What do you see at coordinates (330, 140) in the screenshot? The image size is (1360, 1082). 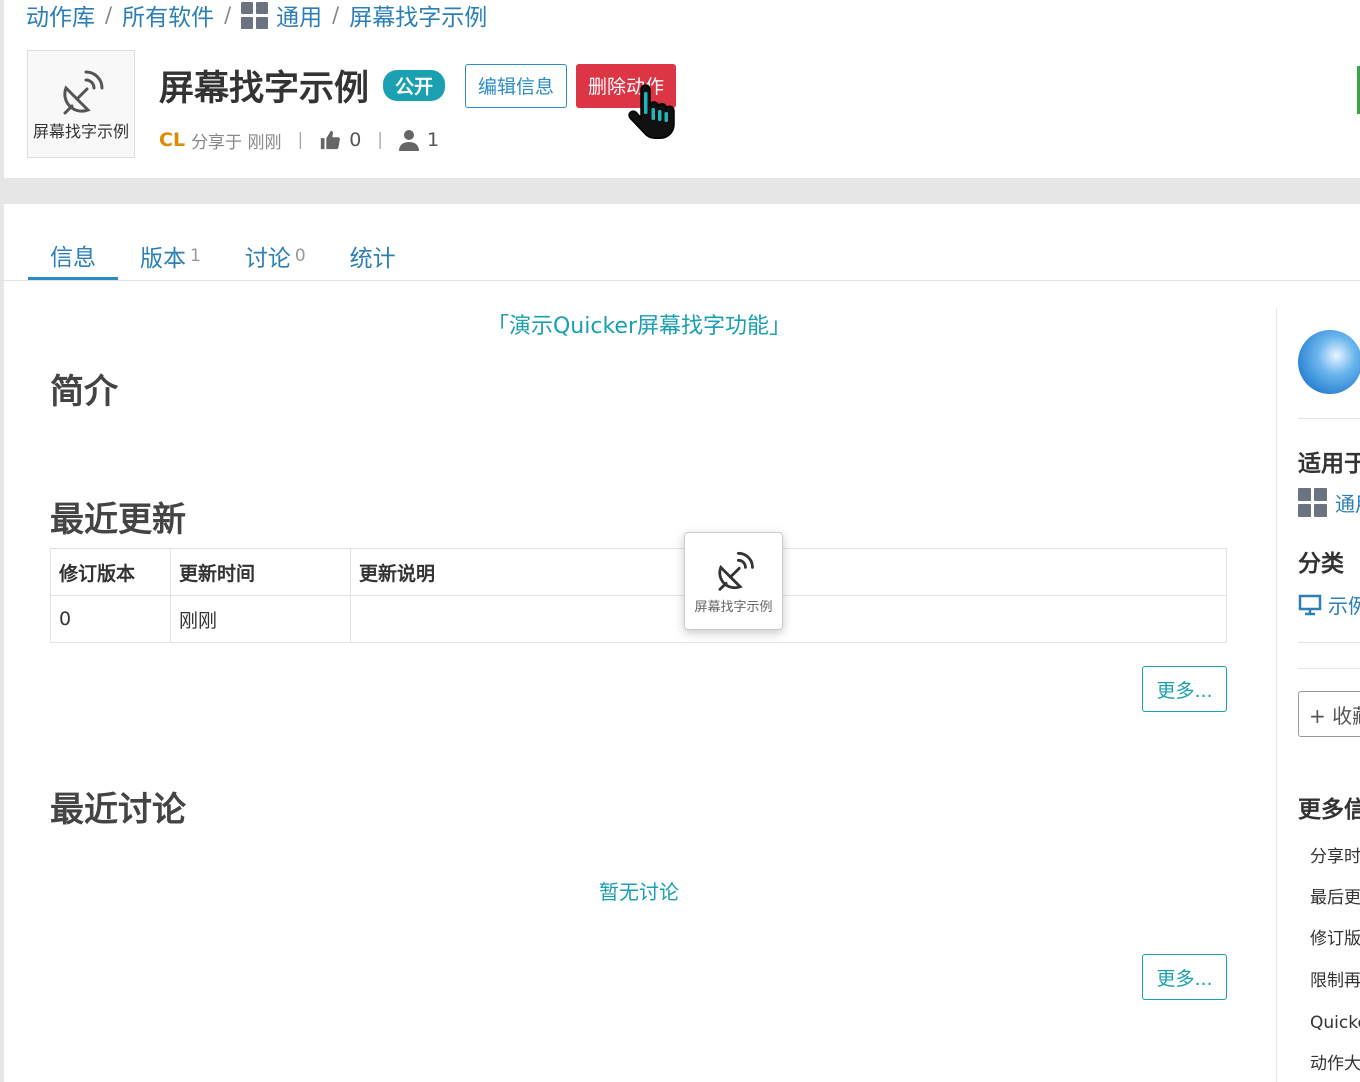 I see `thumbs-up-icon` at bounding box center [330, 140].